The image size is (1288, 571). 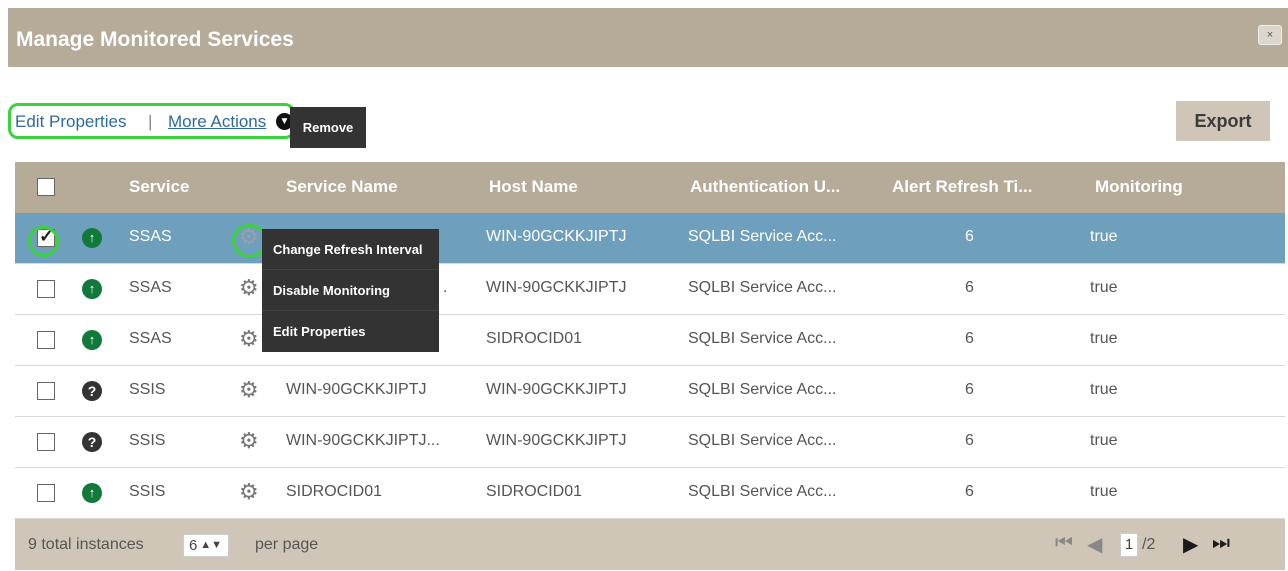 I want to click on header-monitoring: Monitoring, so click(x=1139, y=187).